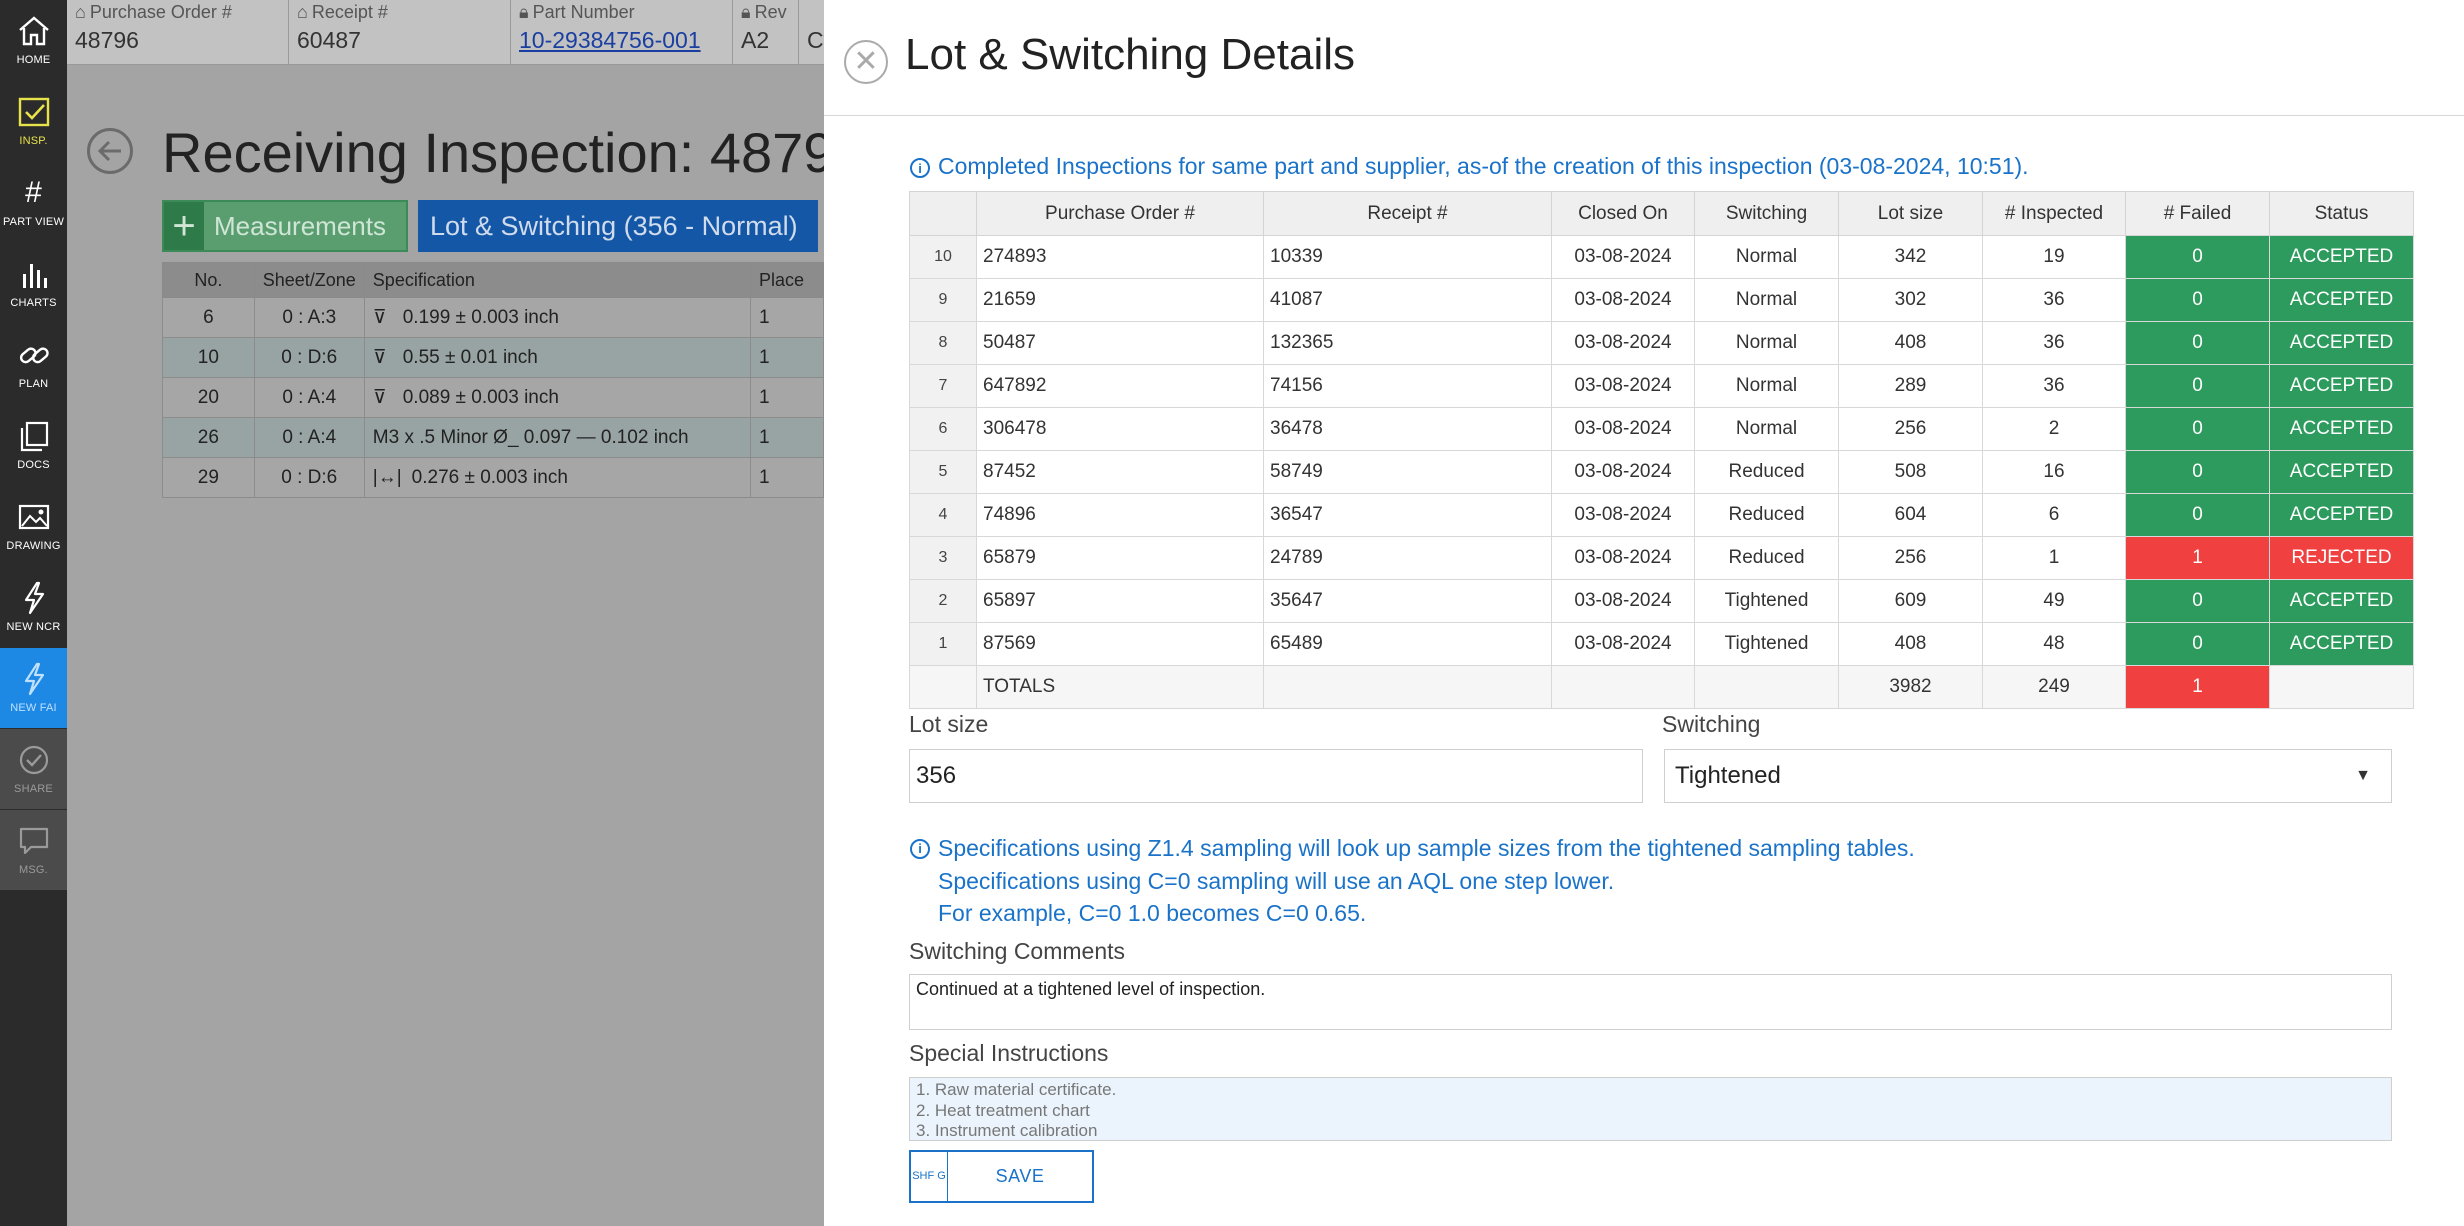  I want to click on documents-icon, so click(34, 436).